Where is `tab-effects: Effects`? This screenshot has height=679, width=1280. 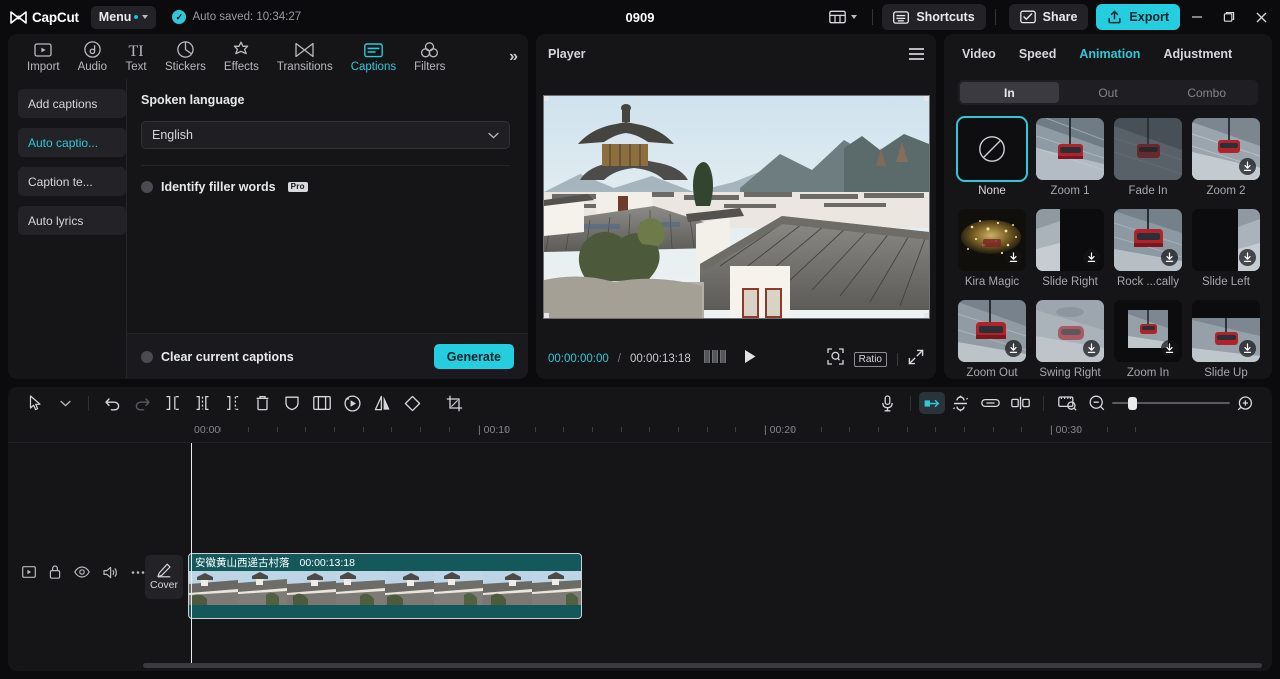
tab-effects: Effects is located at coordinates (241, 56).